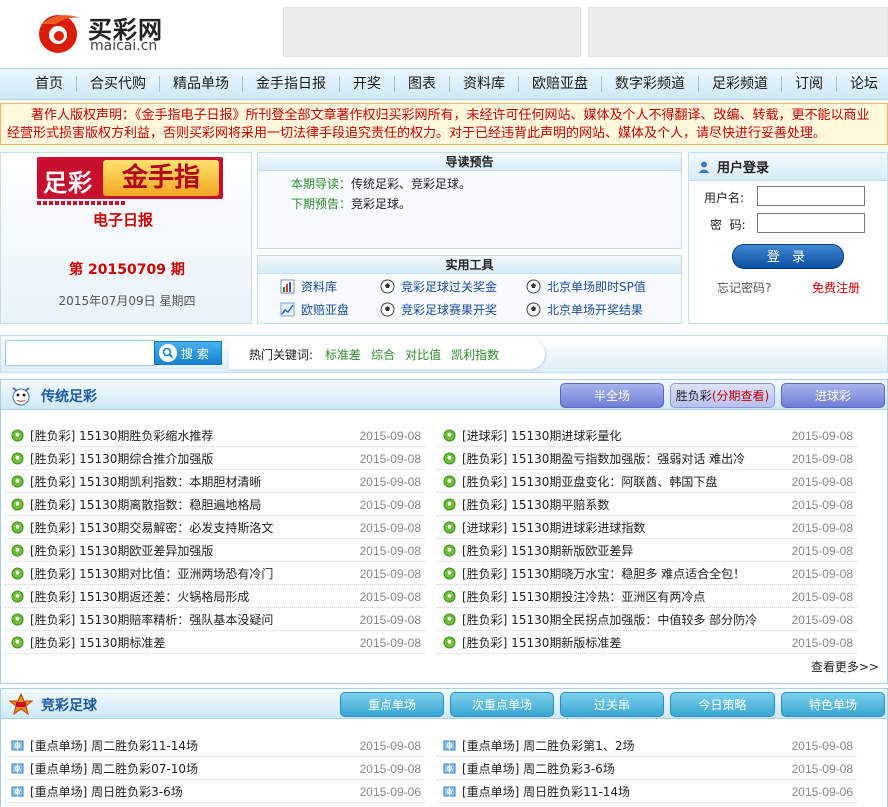 This screenshot has height=807, width=888. Describe the element at coordinates (190, 435) in the screenshot. I see `list-item-title: [胜负彩] 15130期胜负彩缩水推荐` at that location.